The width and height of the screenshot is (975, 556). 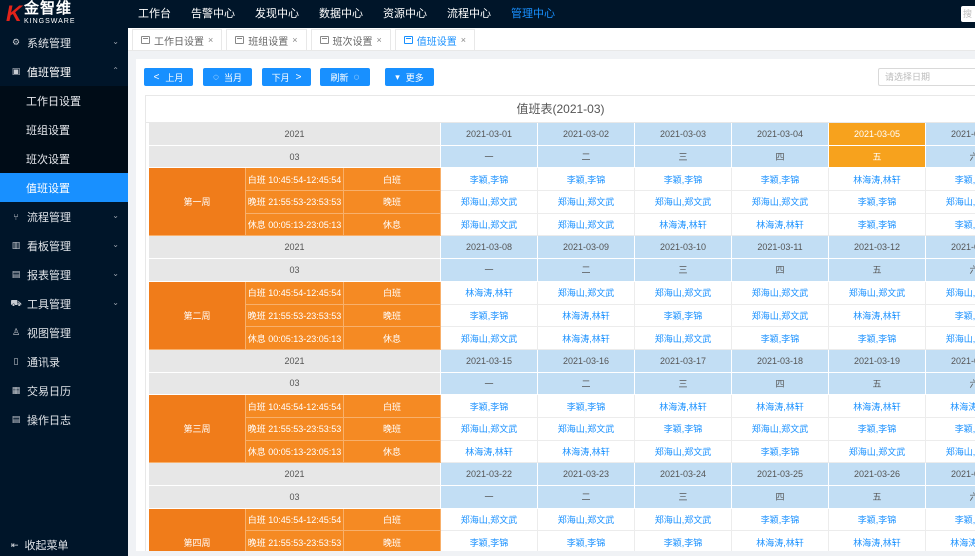 What do you see at coordinates (409, 77) in the screenshot?
I see `more-button: ▾ 更多` at bounding box center [409, 77].